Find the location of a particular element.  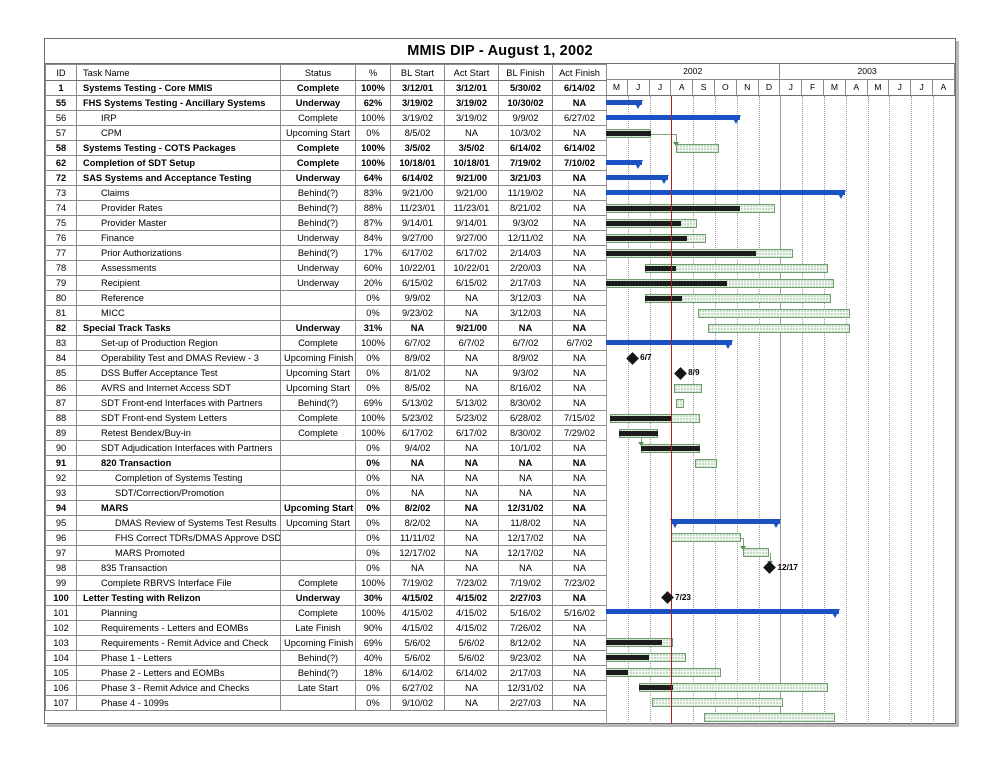

table-row: 81 MICC 0% 9/23/02 NA 3/12/03 NA is located at coordinates (326, 313).